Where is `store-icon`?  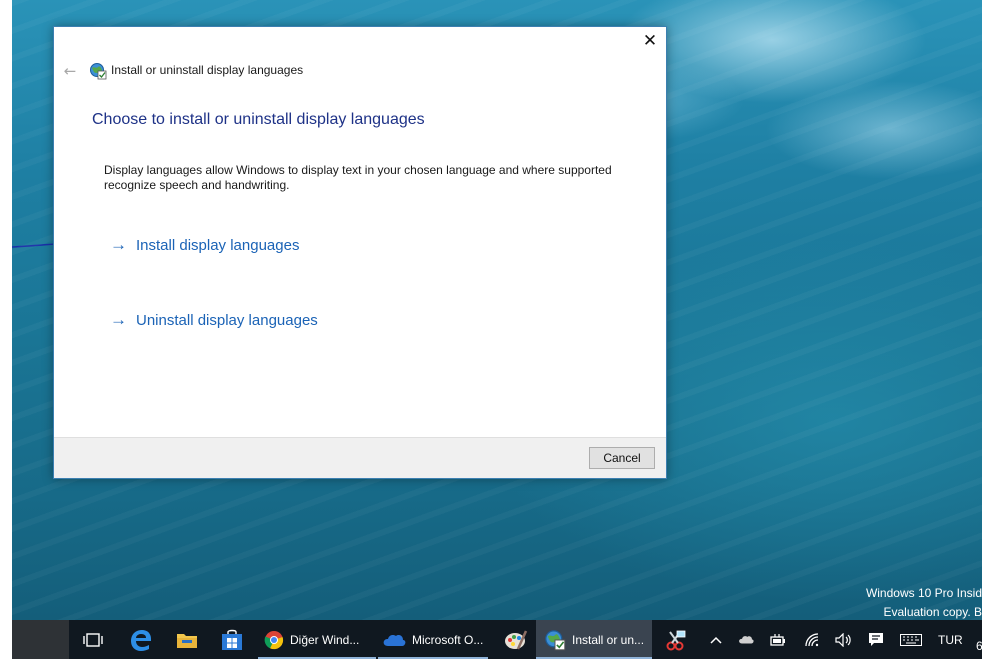
store-icon is located at coordinates (232, 639).